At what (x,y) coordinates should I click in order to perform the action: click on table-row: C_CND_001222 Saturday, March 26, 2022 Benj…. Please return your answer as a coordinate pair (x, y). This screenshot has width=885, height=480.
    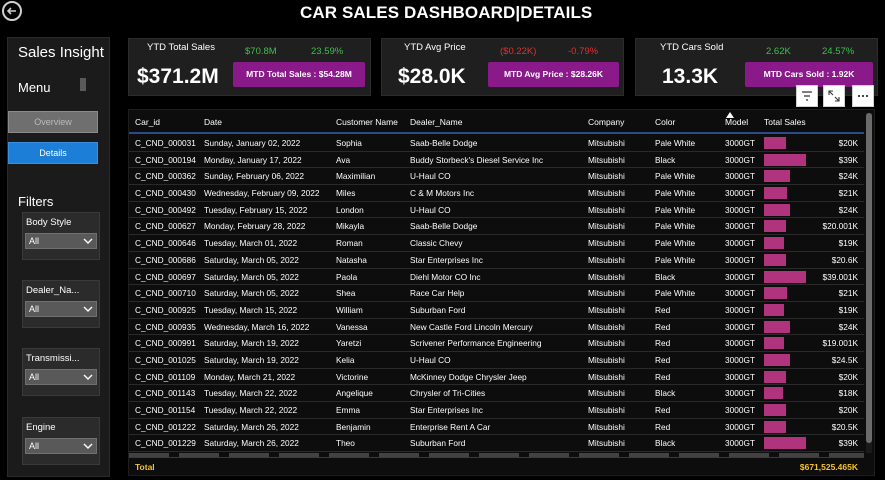
    Looking at the image, I should click on (496, 427).